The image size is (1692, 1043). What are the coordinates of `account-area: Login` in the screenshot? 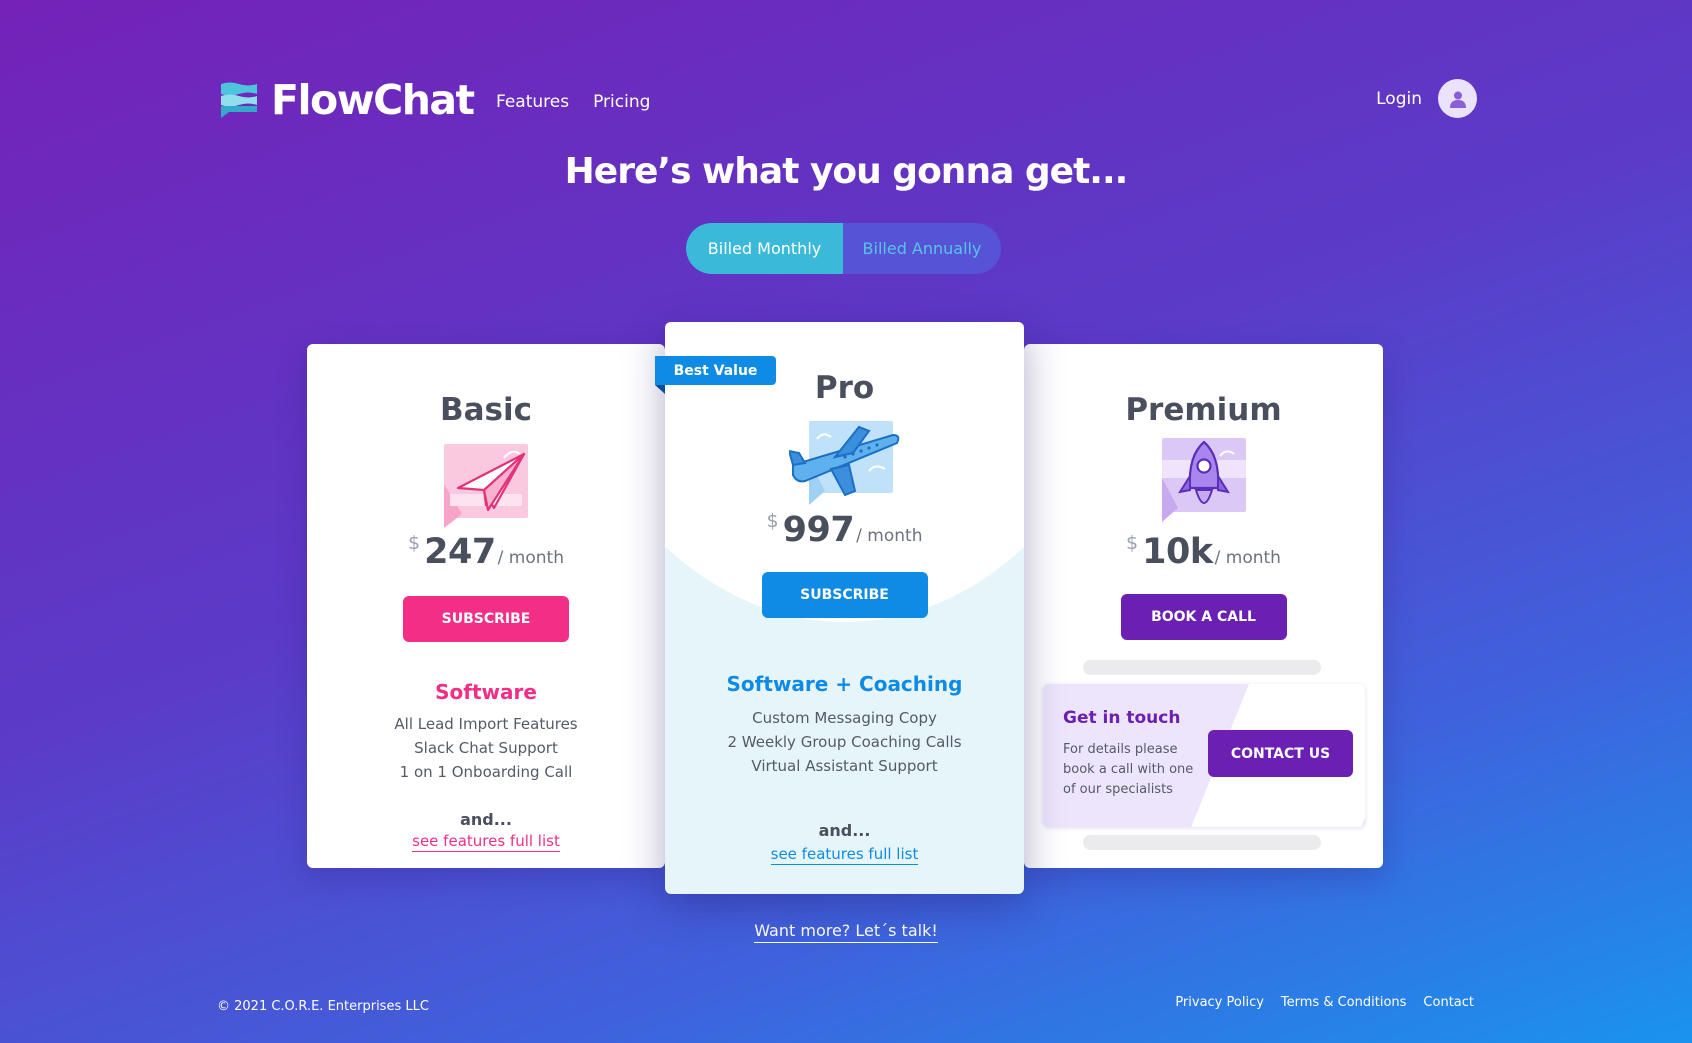 It's located at (1426, 98).